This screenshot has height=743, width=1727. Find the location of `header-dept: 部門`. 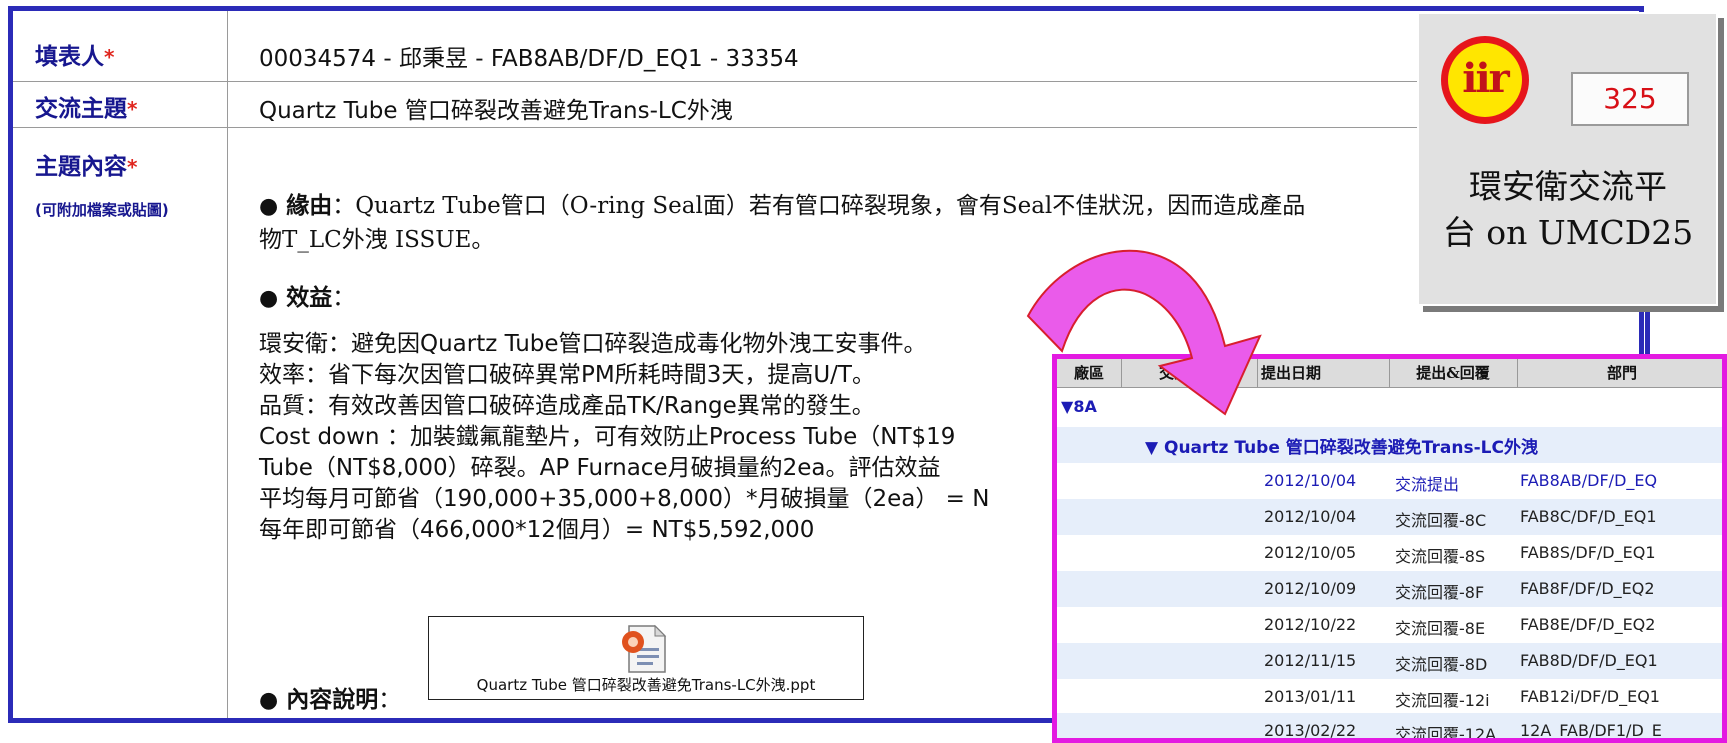

header-dept: 部門 is located at coordinates (1619, 372).